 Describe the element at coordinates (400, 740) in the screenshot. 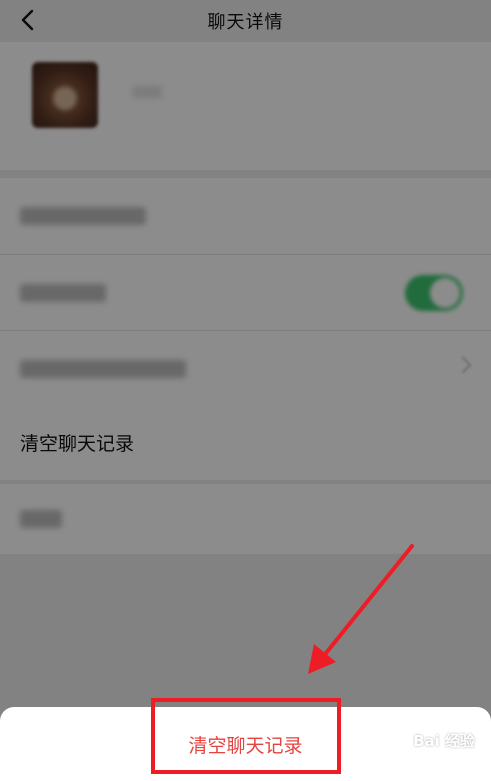

I see `paw-icon` at that location.